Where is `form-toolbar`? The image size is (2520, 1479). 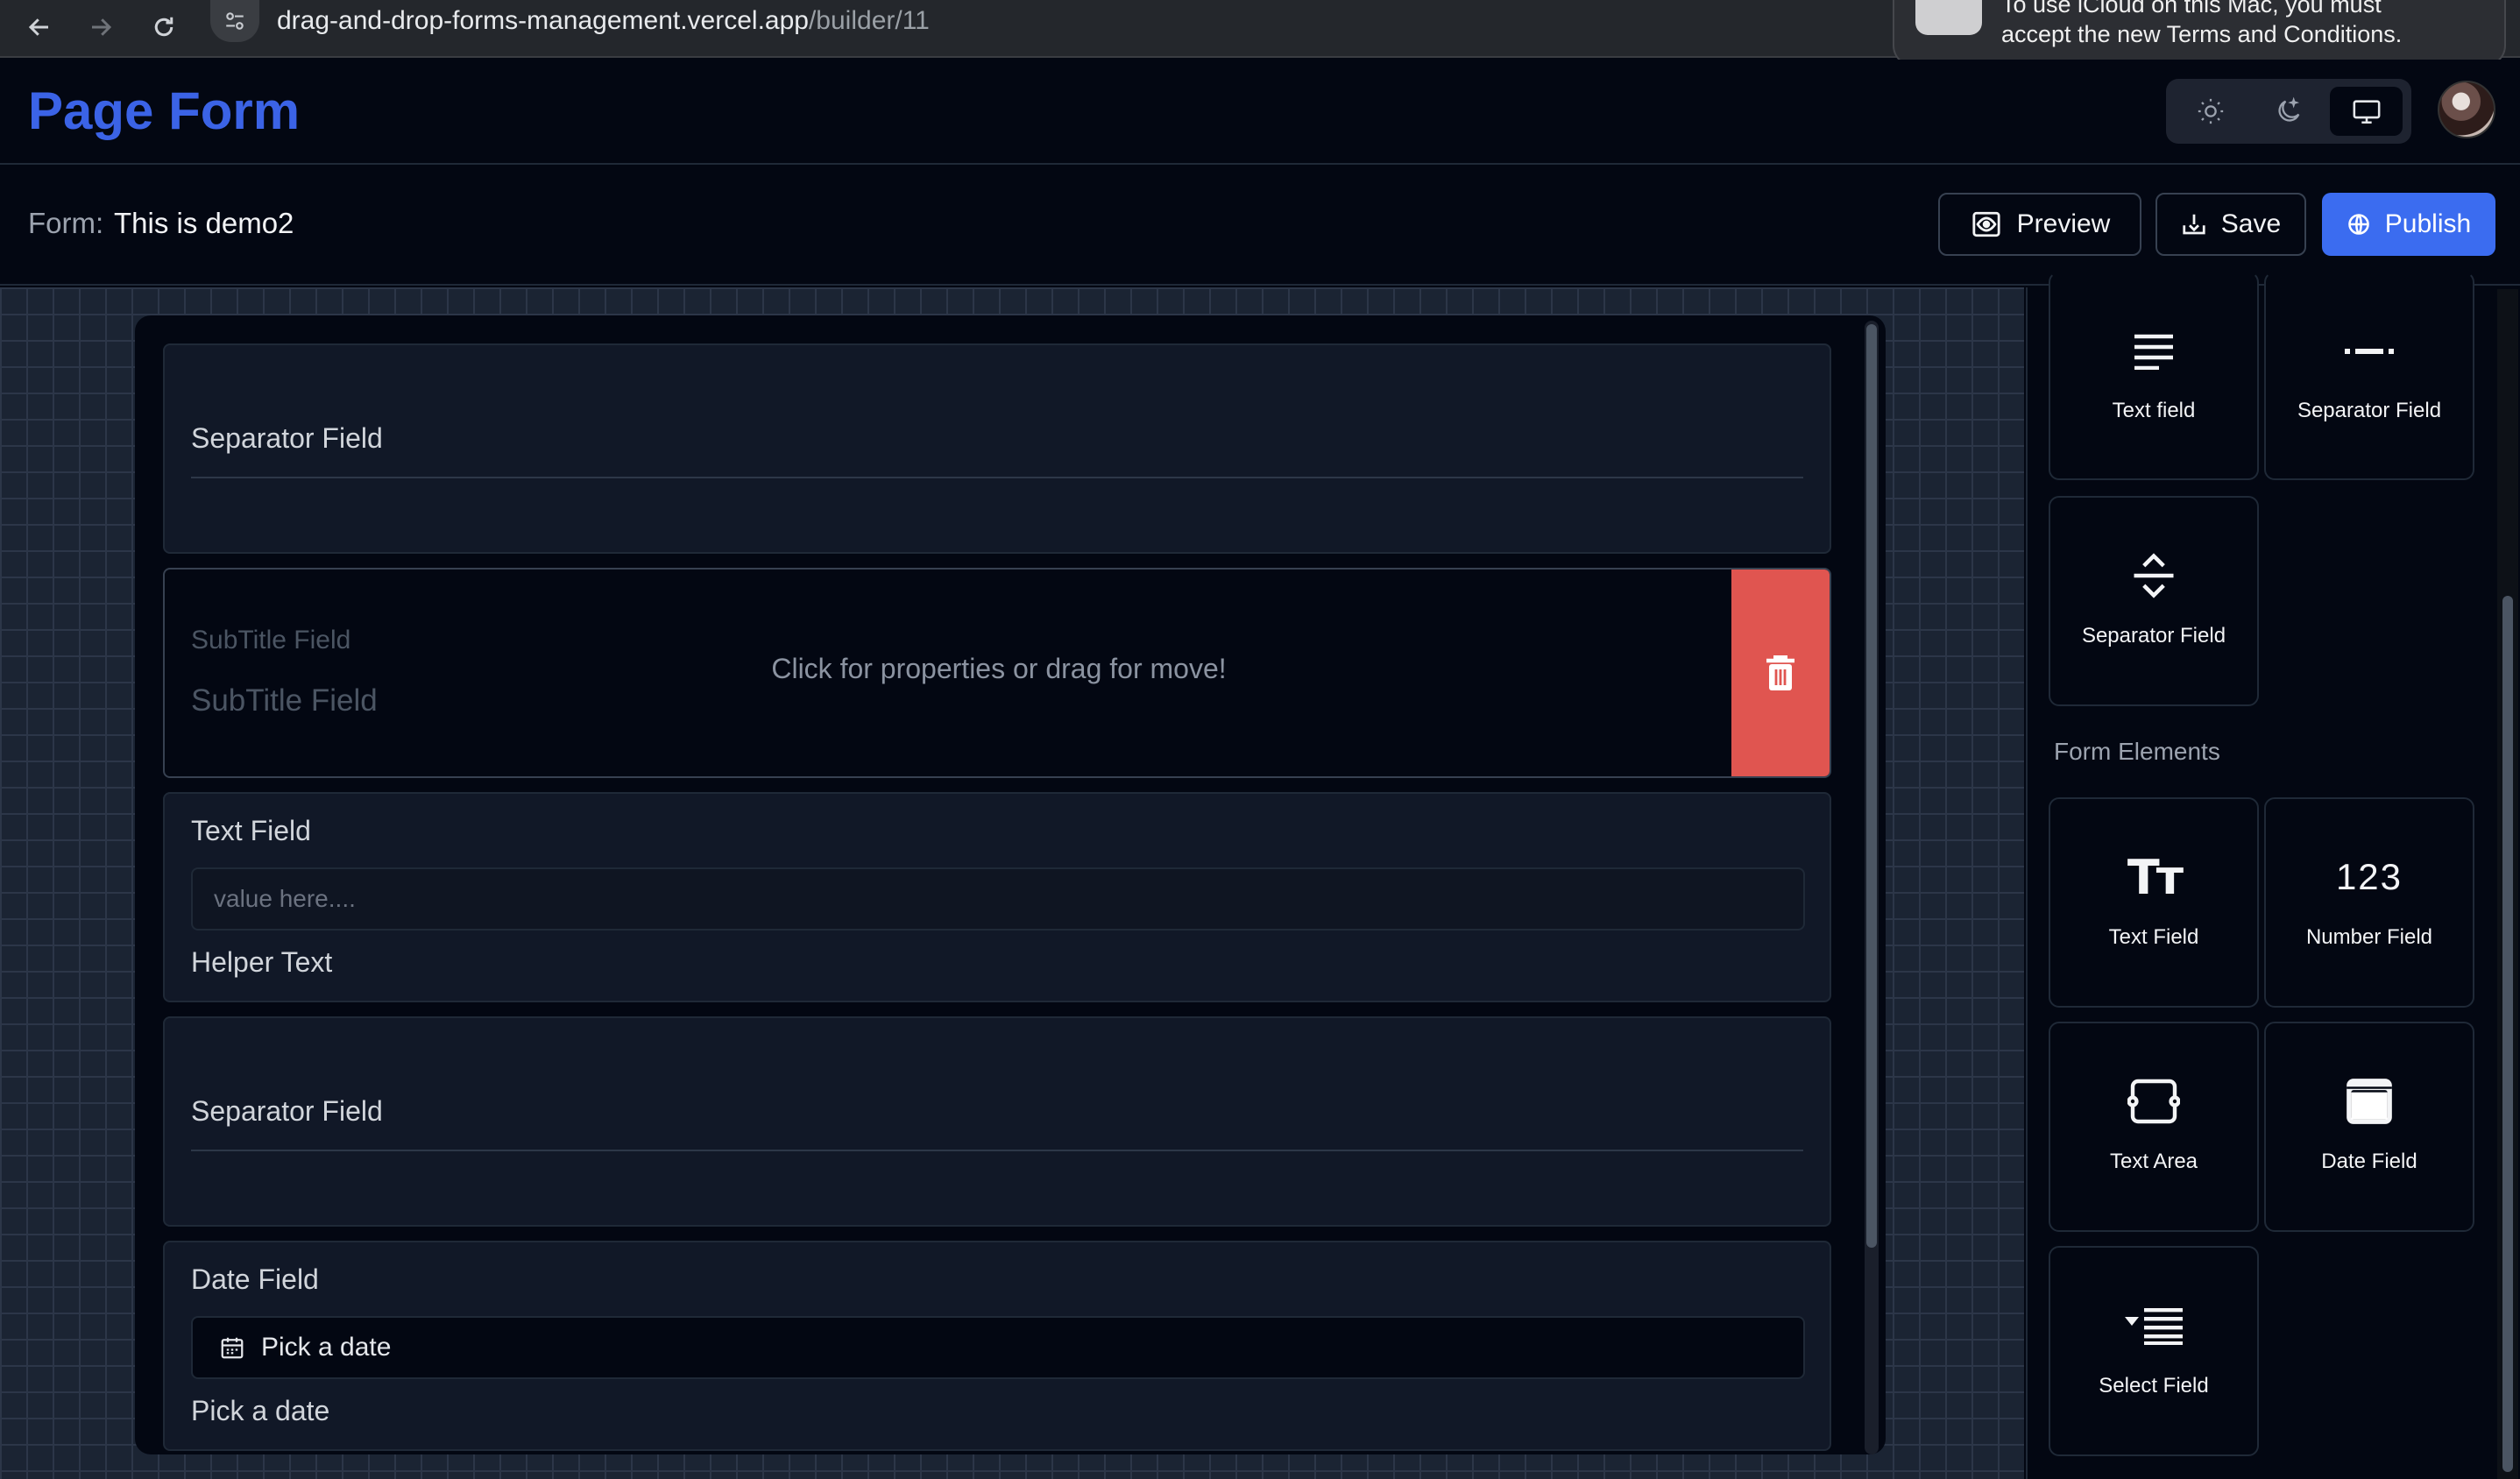 form-toolbar is located at coordinates (1260, 226).